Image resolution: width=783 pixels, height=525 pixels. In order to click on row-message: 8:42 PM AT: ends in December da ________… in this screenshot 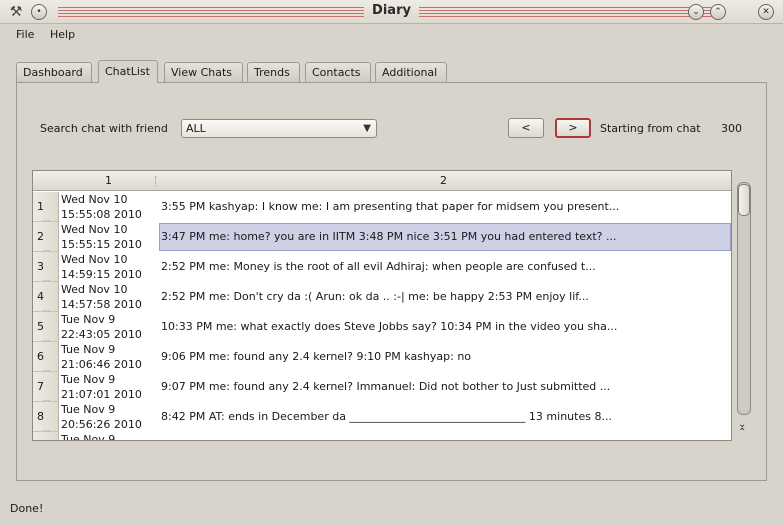, I will do `click(386, 416)`.